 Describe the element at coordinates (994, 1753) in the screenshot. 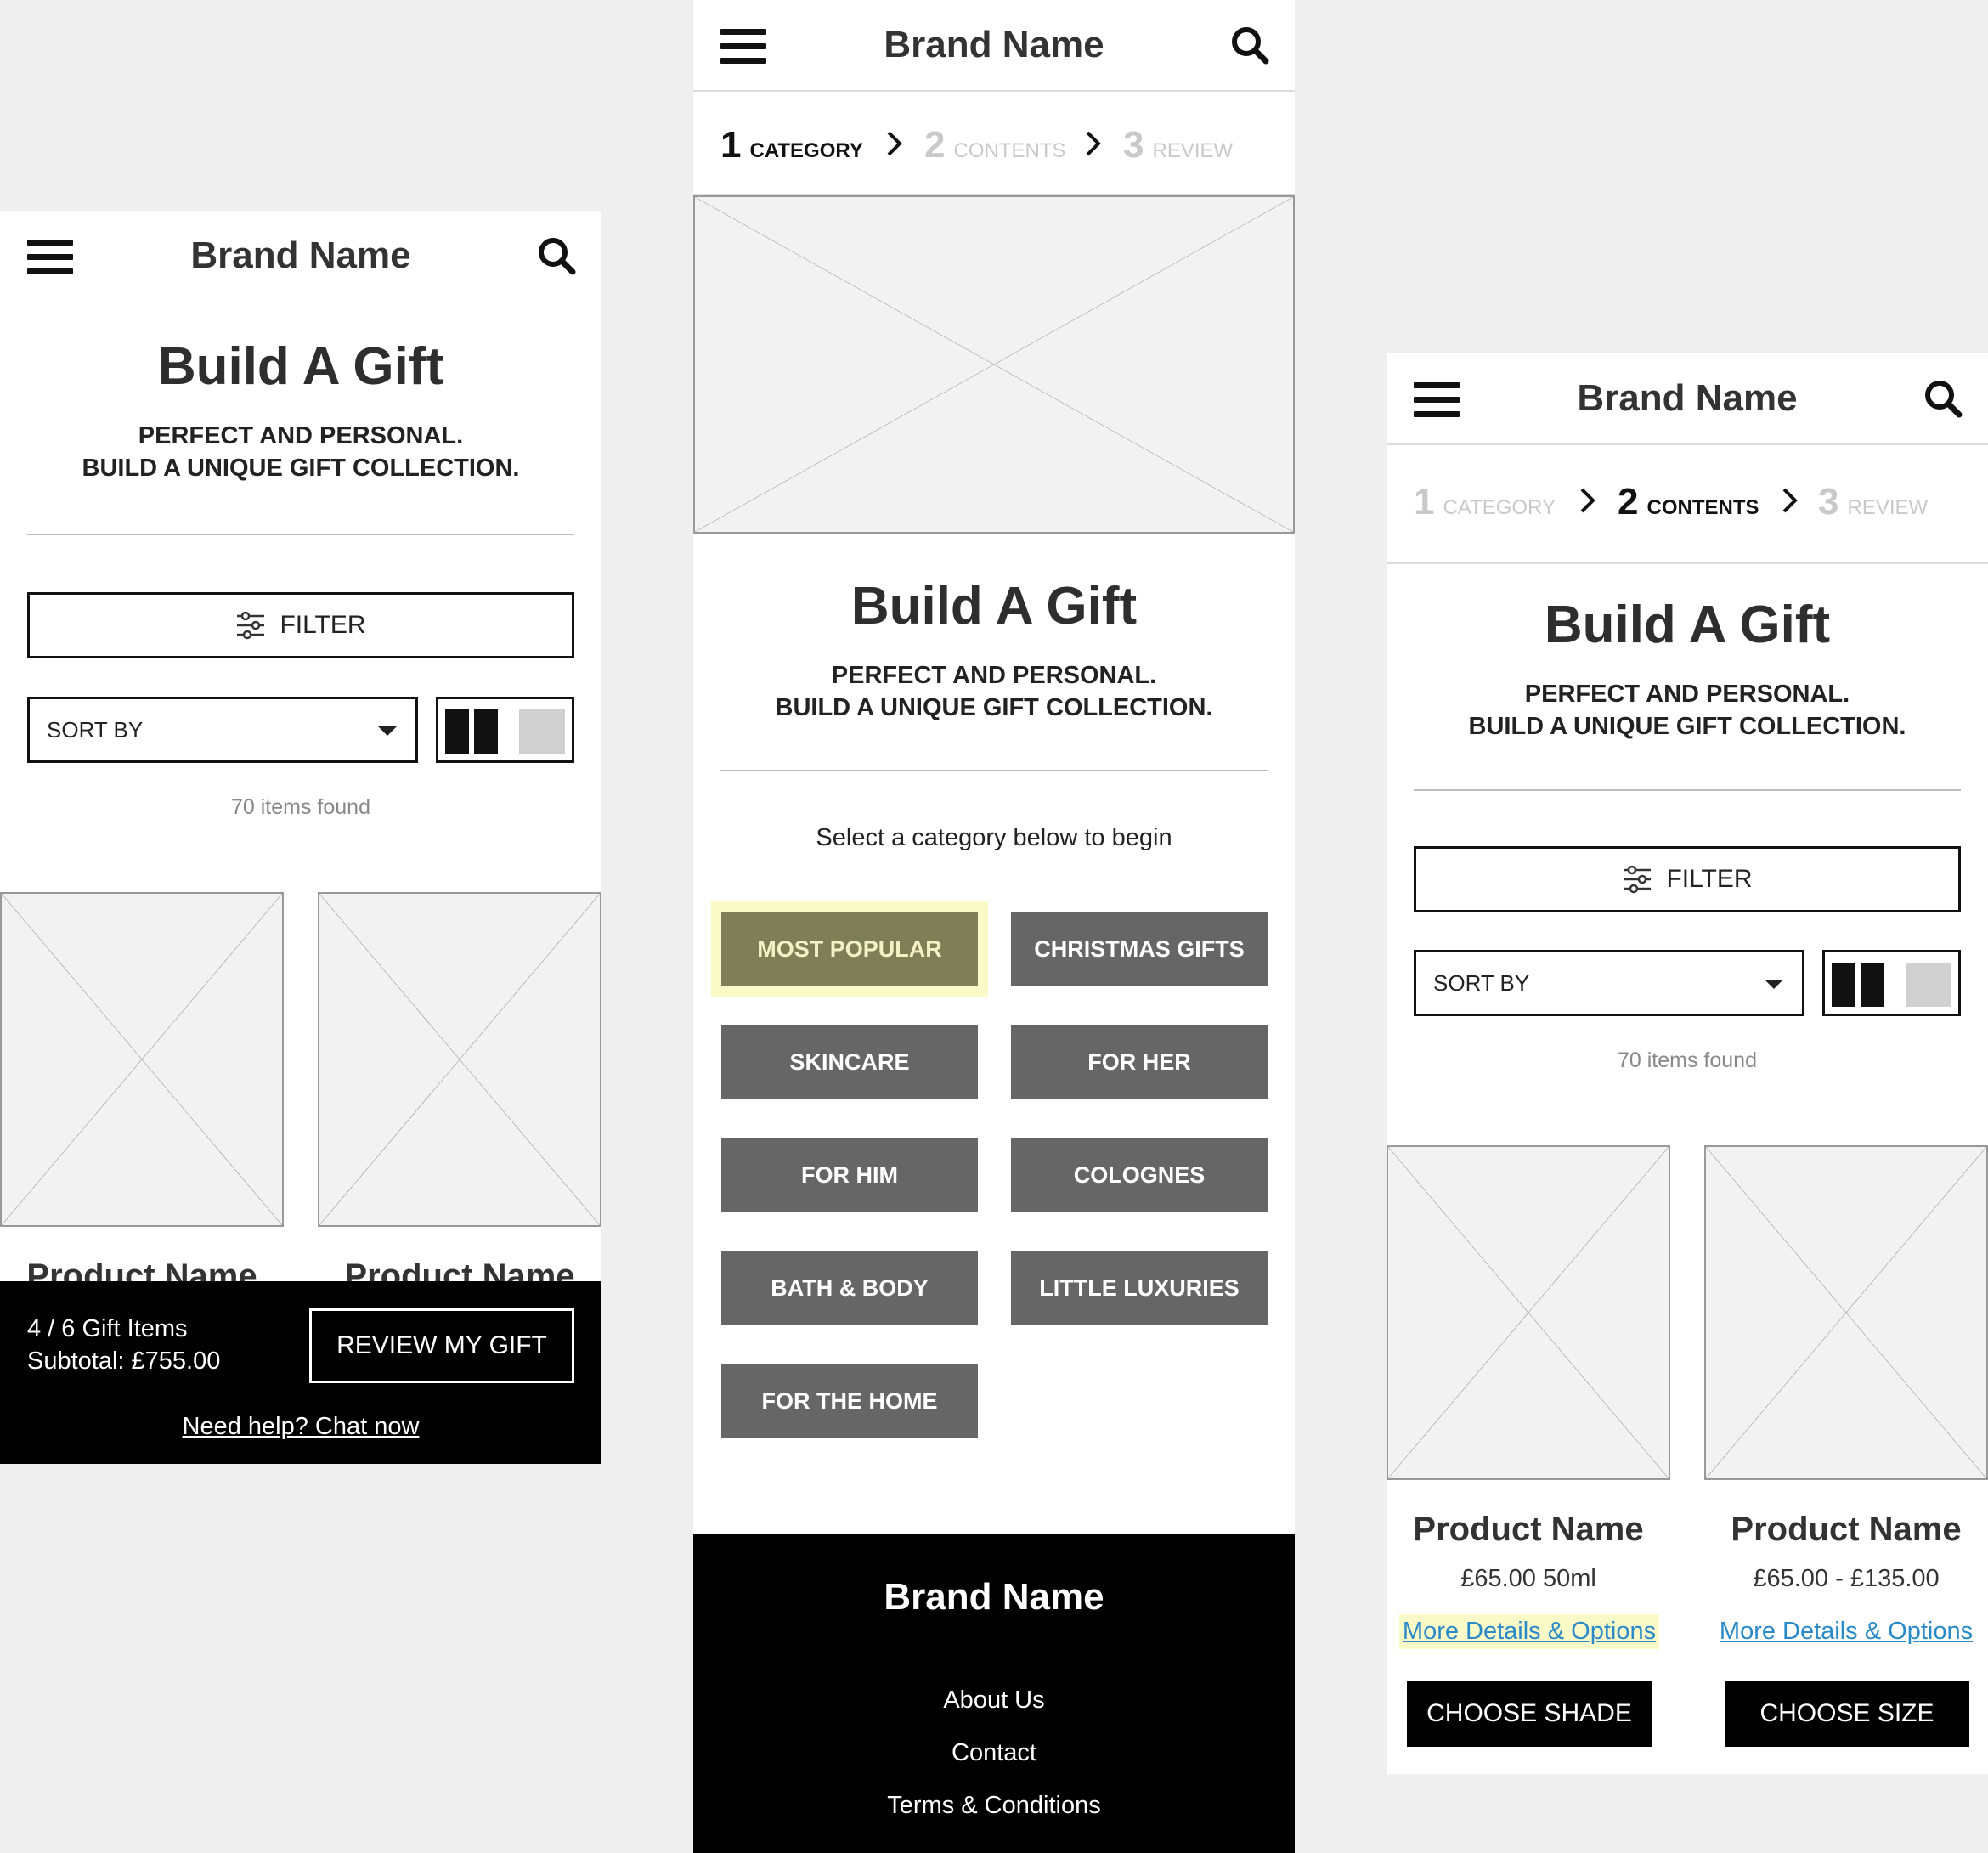

I see `footer-link-contact: Contact` at that location.